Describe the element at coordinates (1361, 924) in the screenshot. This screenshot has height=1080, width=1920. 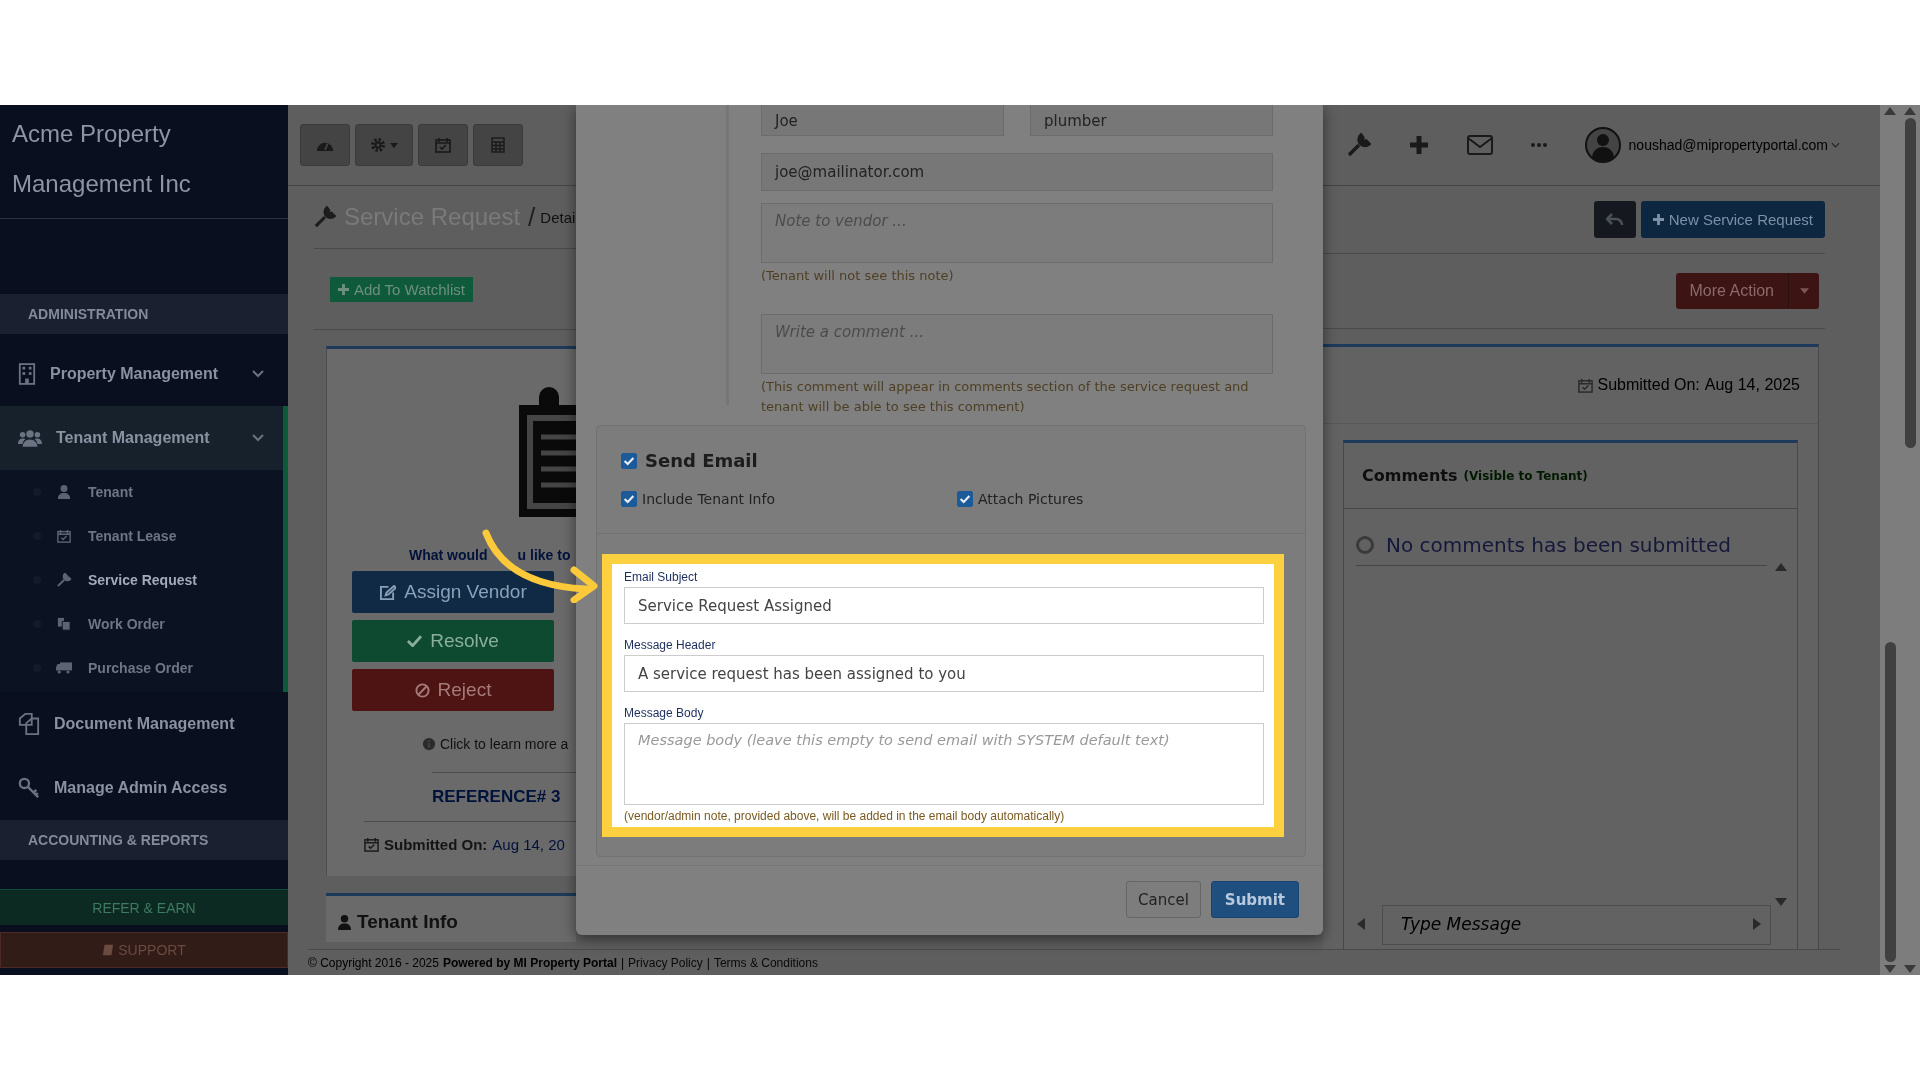
I see `scroll-left-icon` at that location.